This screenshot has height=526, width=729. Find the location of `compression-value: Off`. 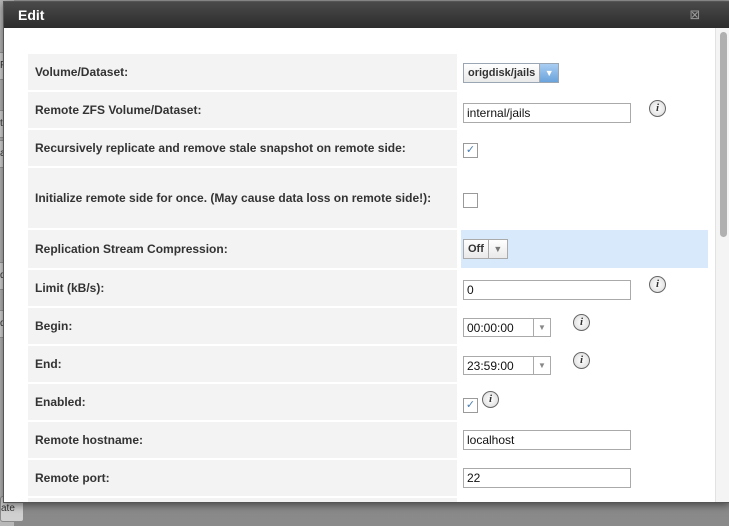

compression-value: Off is located at coordinates (476, 249).